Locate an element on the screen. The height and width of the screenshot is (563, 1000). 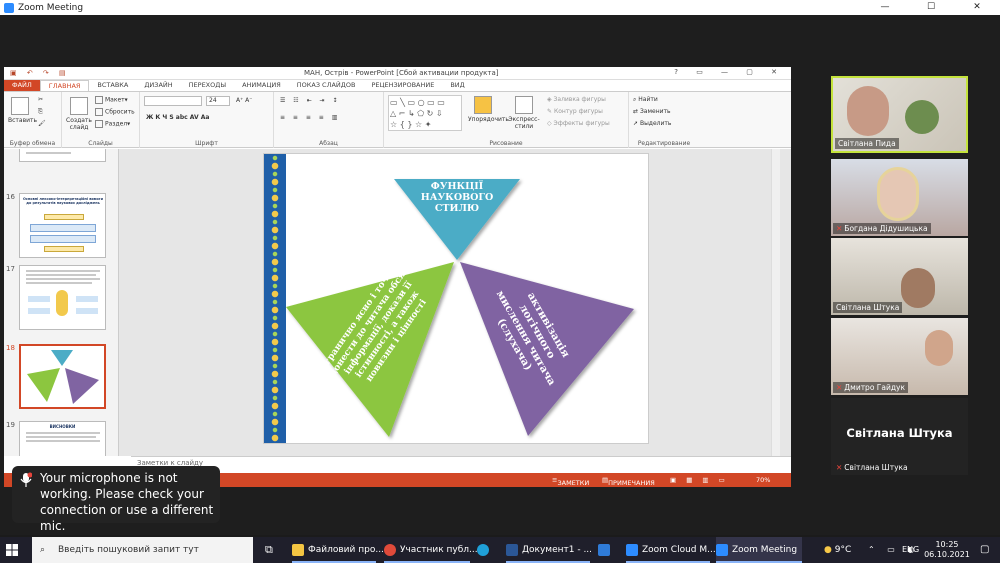
view-buttons: ▣ ▦ ▥ ▭ is located at coordinates (699, 480).